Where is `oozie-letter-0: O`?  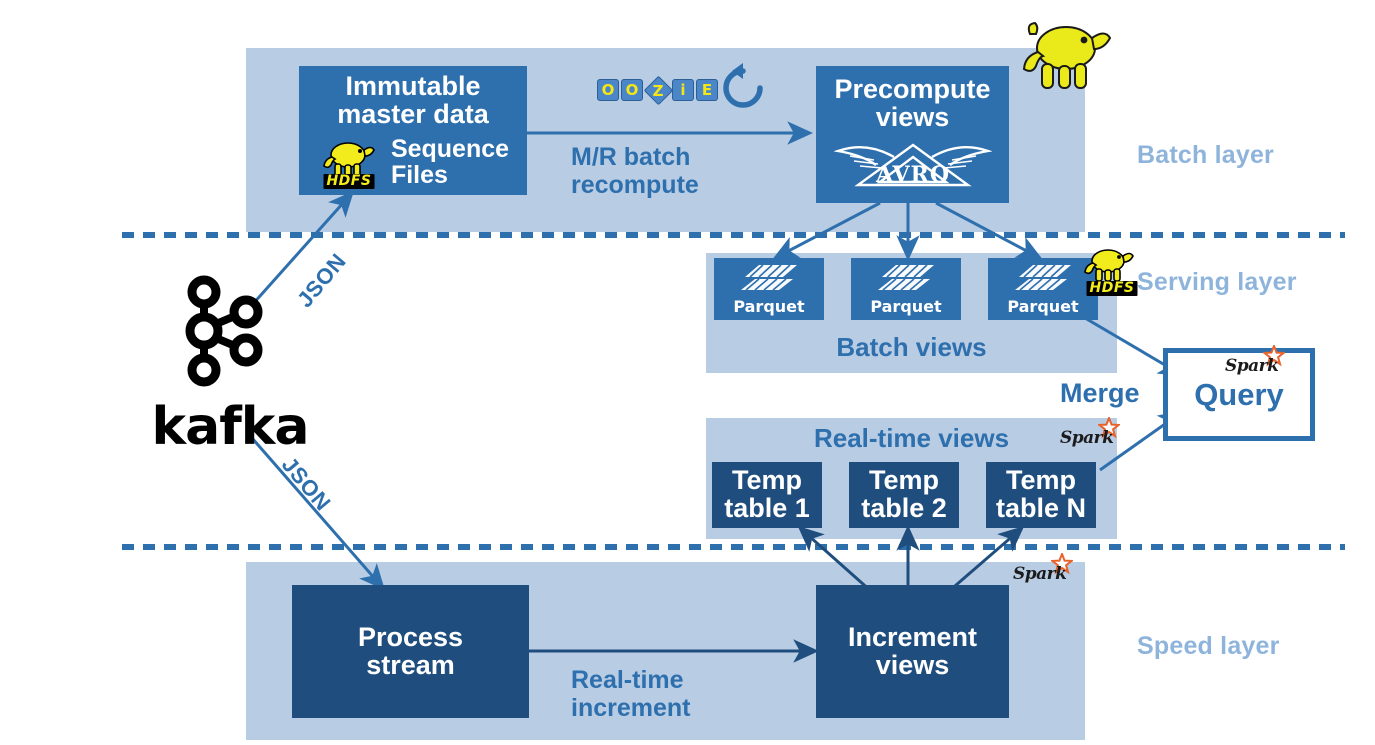 oozie-letter-0: O is located at coordinates (608, 90).